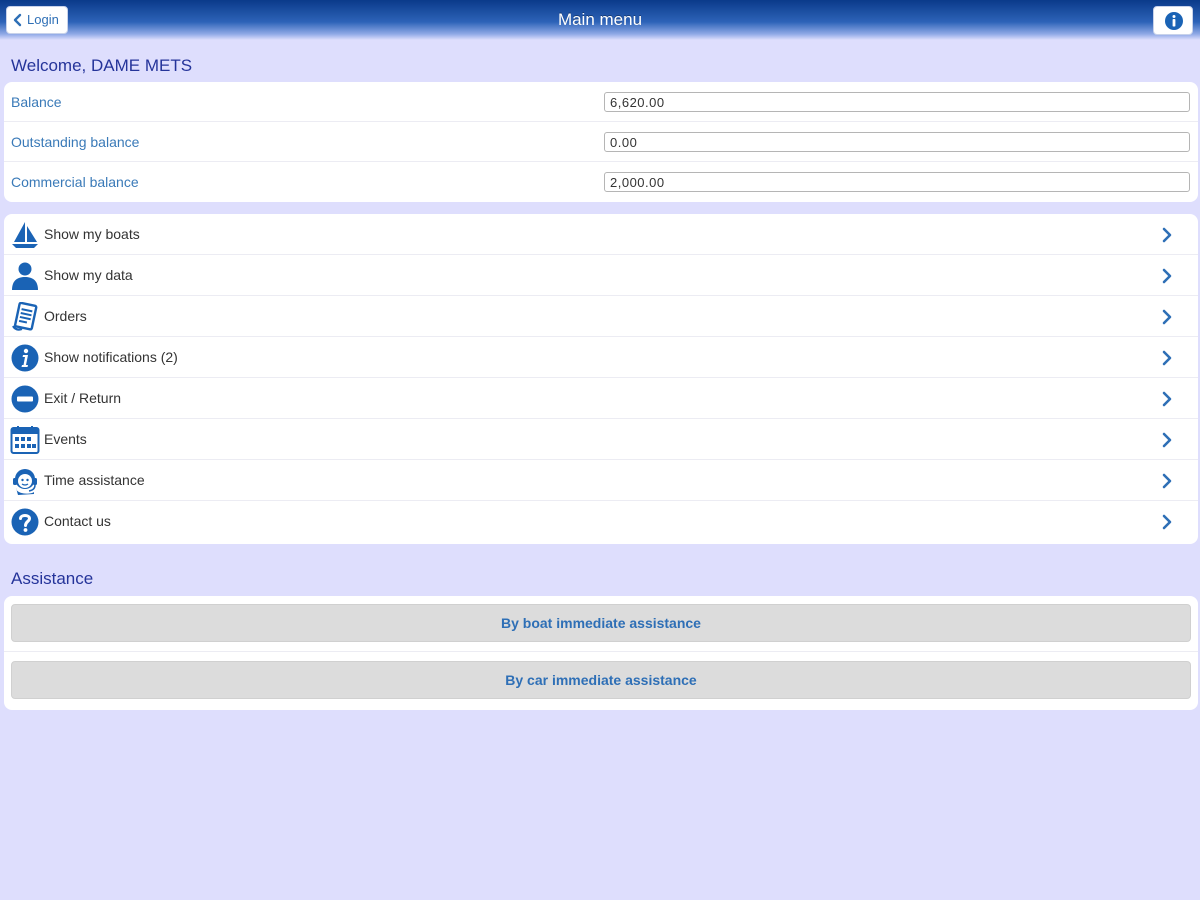 This screenshot has width=1200, height=900. Describe the element at coordinates (601, 275) in the screenshot. I see `menu-item-show-my-data: Show my data` at that location.